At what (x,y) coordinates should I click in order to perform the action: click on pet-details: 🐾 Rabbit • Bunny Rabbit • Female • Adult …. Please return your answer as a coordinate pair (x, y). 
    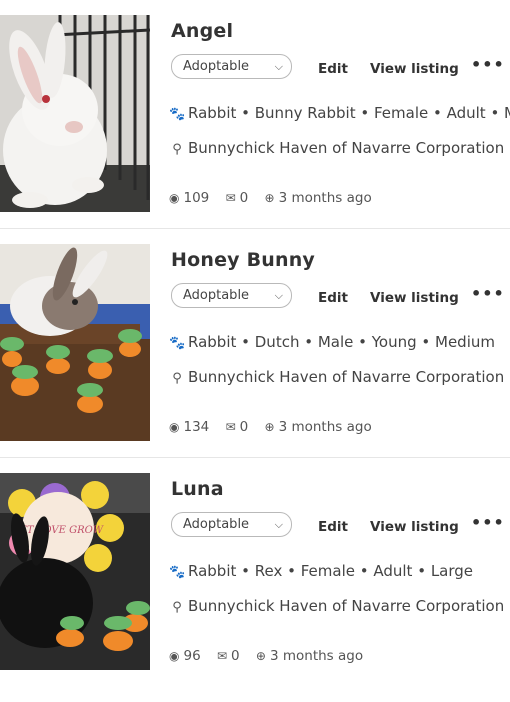
    Looking at the image, I should click on (339, 113).